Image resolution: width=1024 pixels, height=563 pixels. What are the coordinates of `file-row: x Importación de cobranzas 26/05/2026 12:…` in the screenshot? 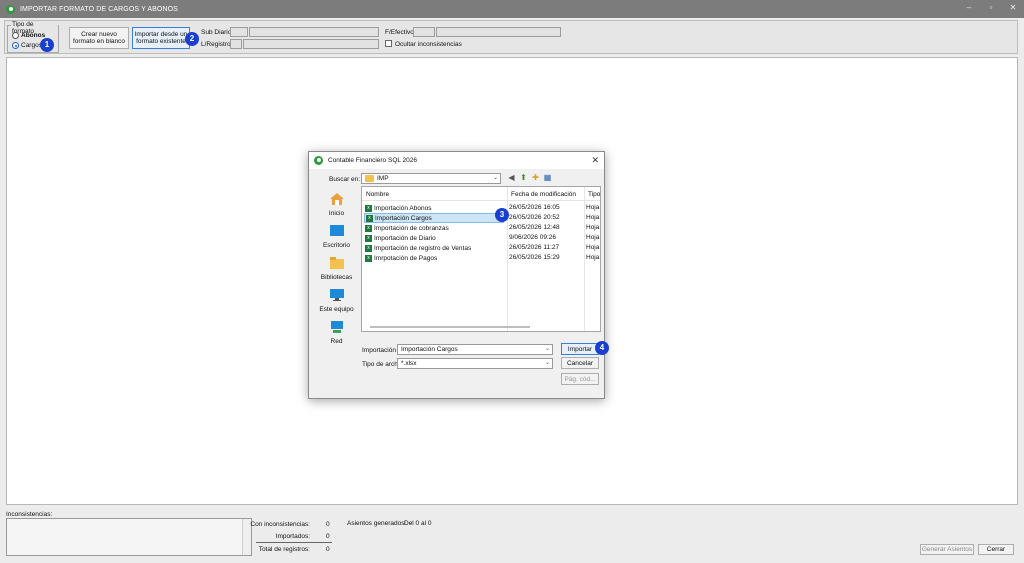 It's located at (481, 228).